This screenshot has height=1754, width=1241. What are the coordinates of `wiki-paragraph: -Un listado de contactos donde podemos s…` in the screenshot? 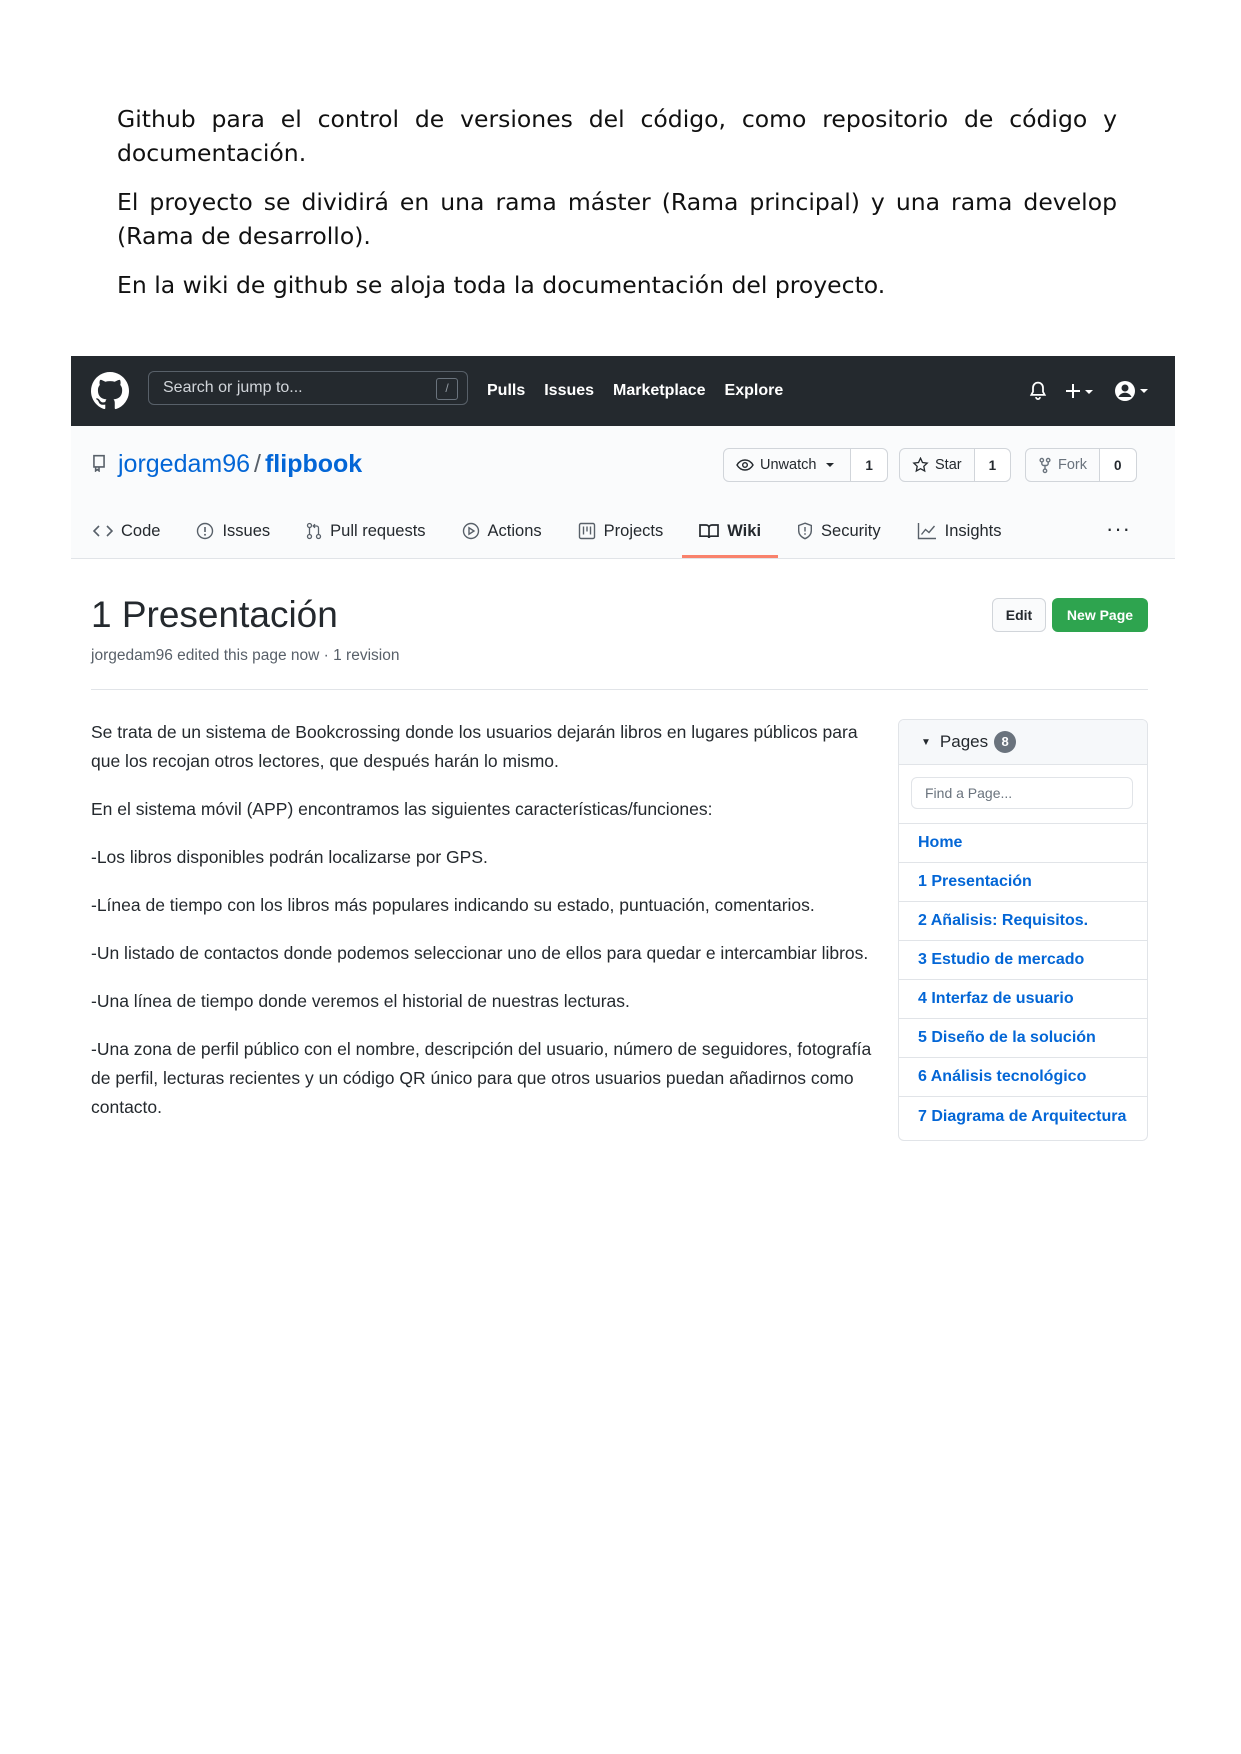 It's located at (480, 953).